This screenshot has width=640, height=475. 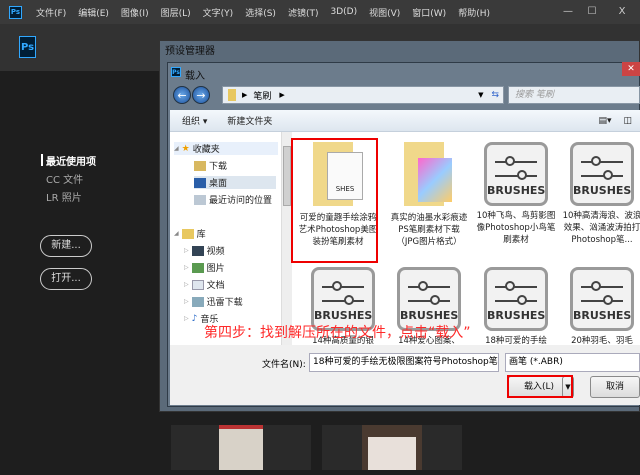 I want to click on picture-icon, so click(x=197, y=267).